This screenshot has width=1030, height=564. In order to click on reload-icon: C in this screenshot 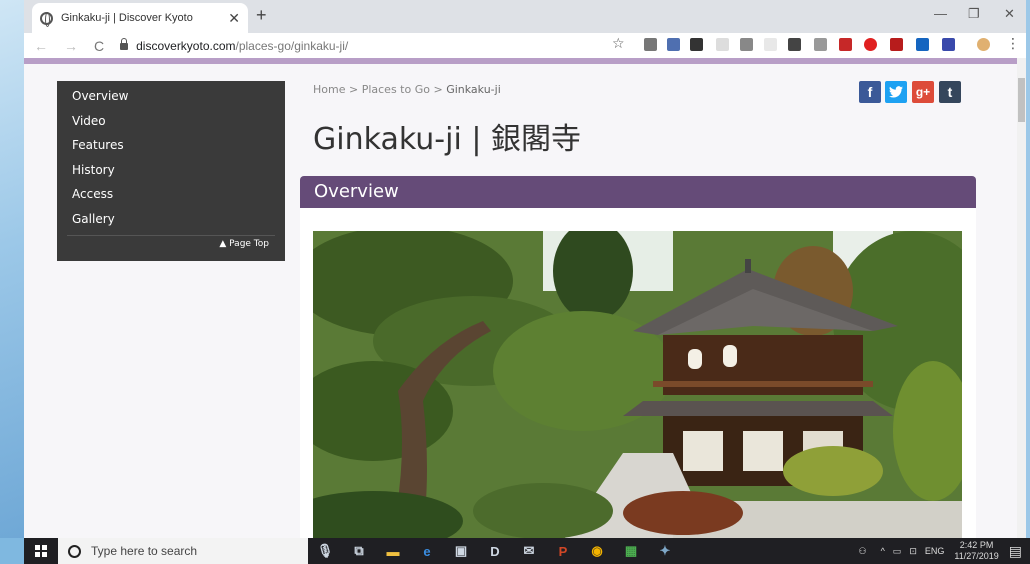, I will do `click(99, 46)`.